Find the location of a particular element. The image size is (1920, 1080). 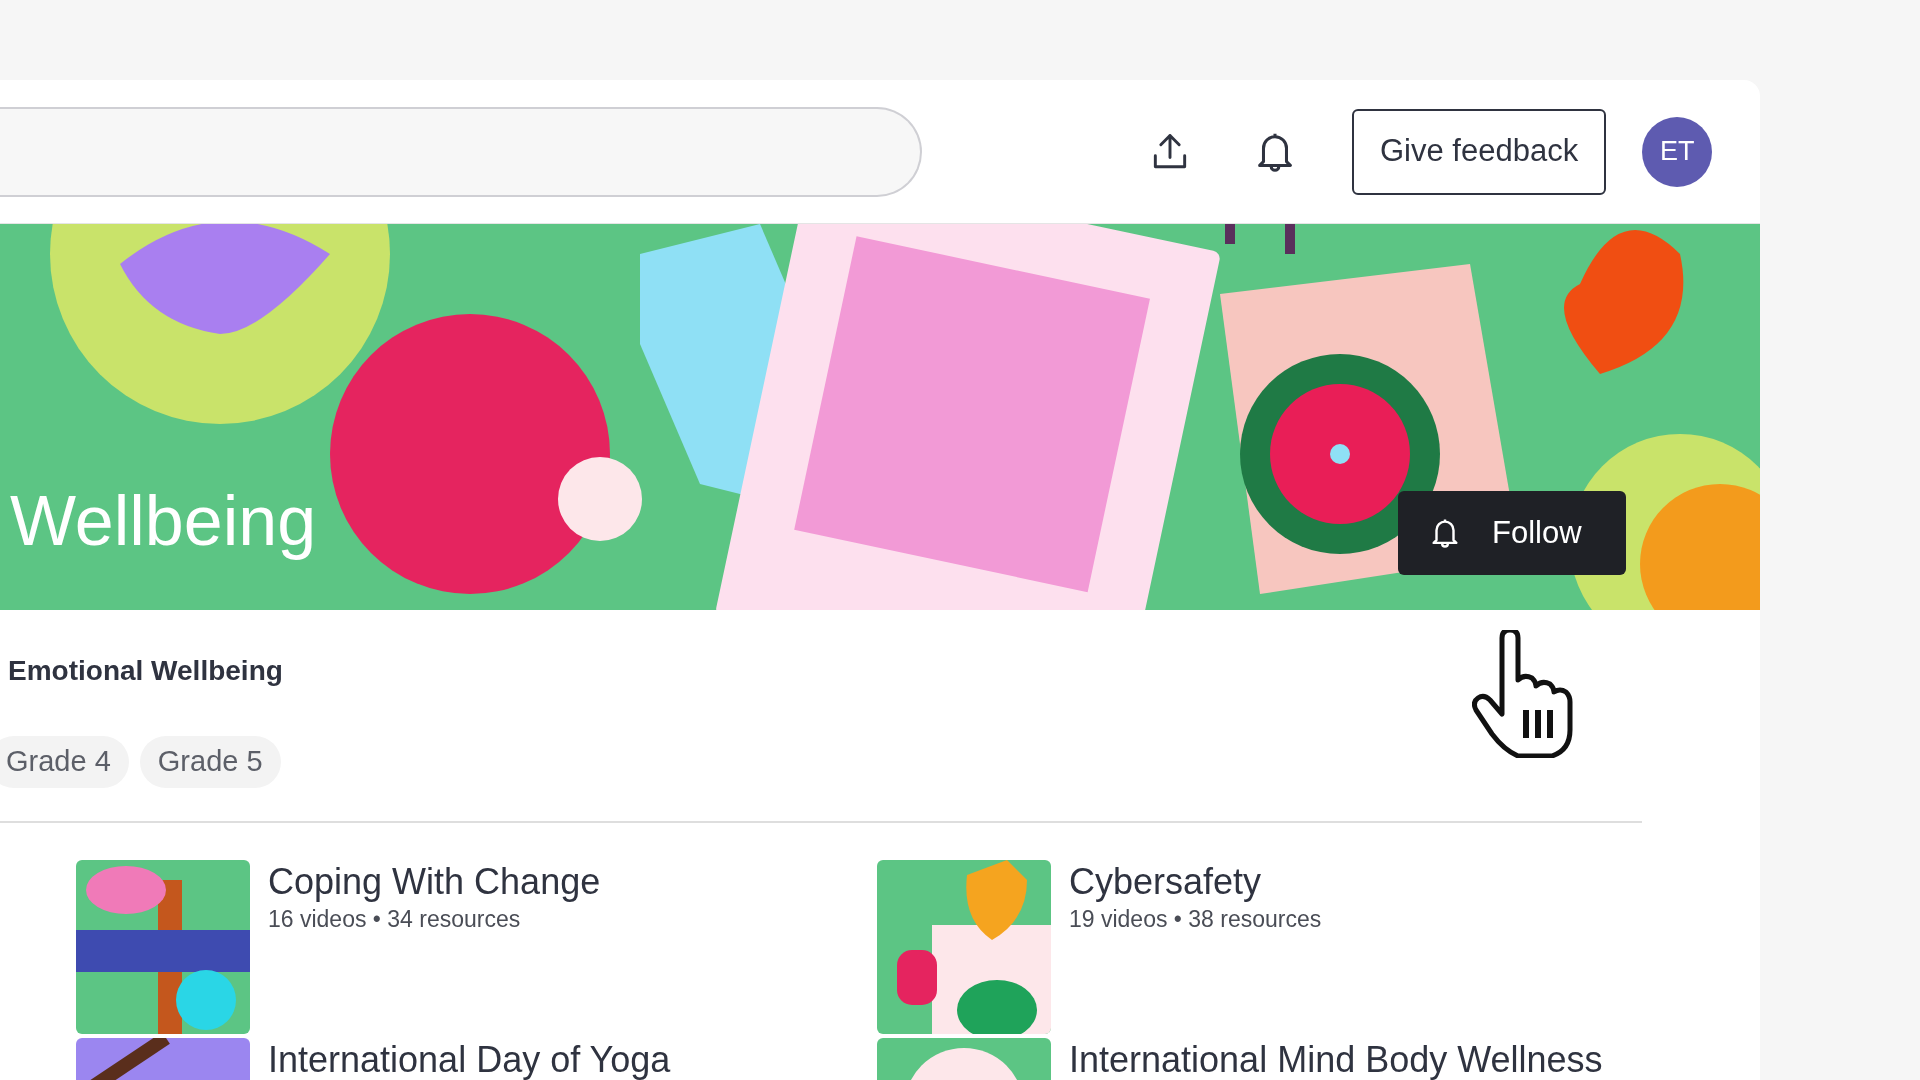

give-feedback-button: Give feedback is located at coordinates (1479, 151).